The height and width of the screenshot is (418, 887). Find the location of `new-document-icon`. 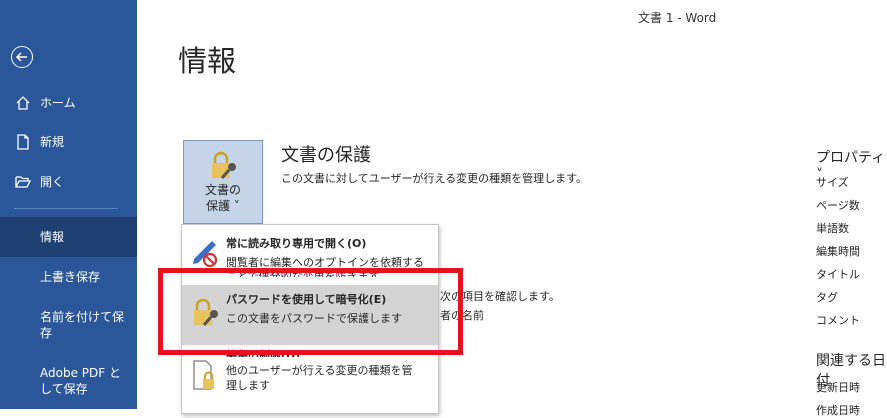

new-document-icon is located at coordinates (23, 142).